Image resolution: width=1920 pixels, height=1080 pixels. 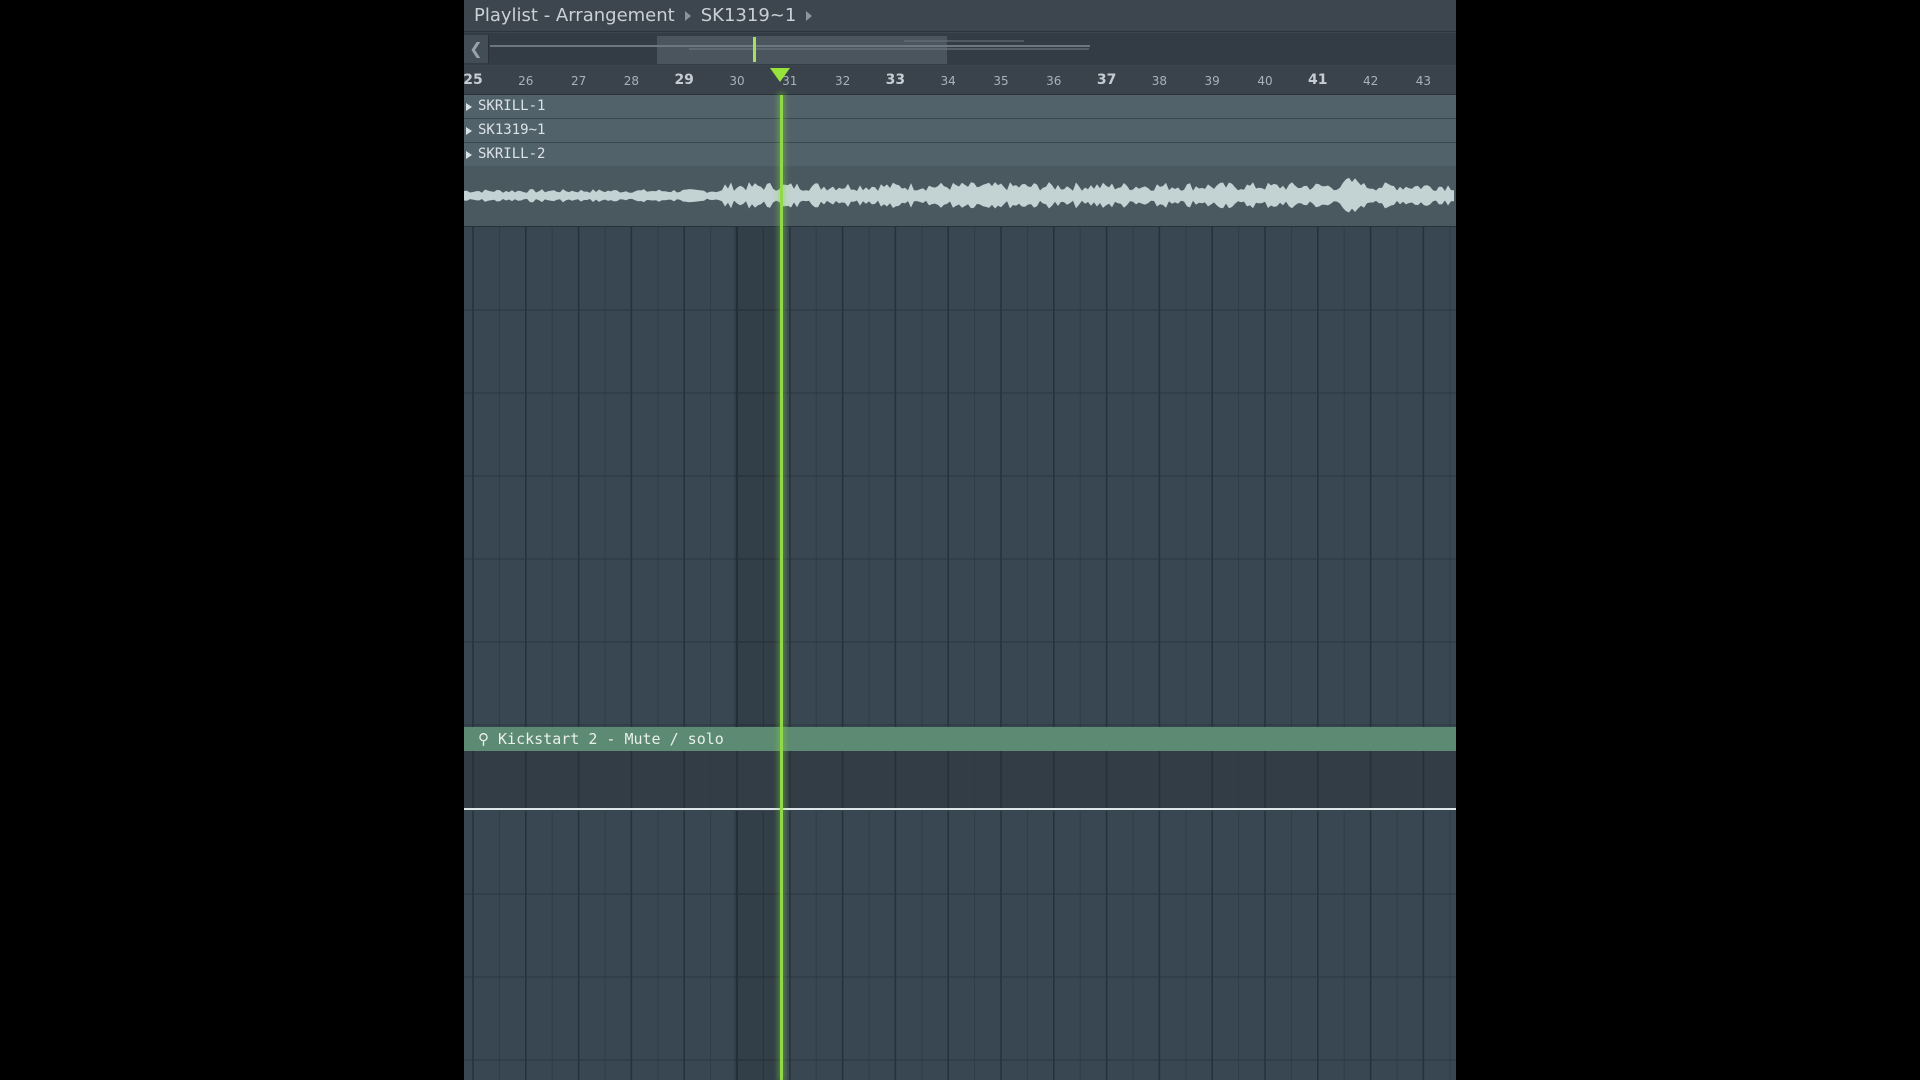 I want to click on automation-curve, so click(x=960, y=809).